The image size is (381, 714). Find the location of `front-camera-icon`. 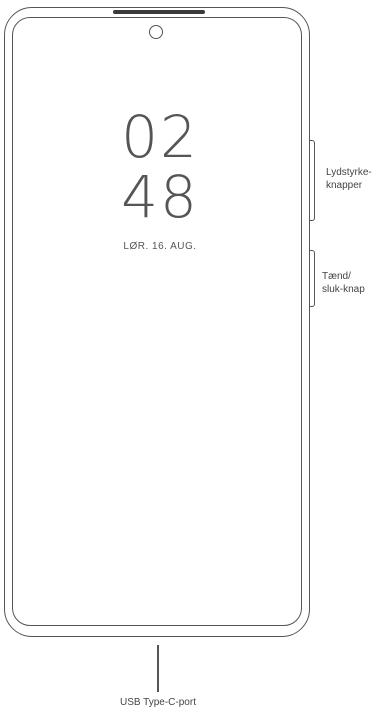

front-camera-icon is located at coordinates (156, 32).